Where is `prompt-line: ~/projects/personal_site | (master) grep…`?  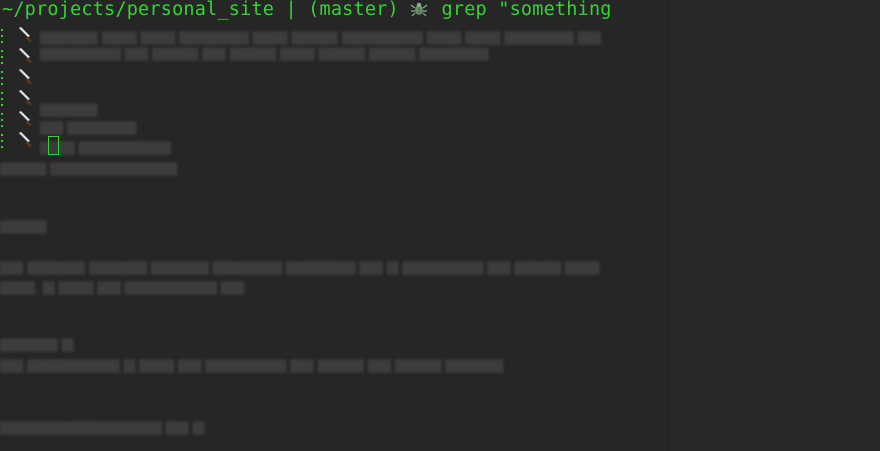
prompt-line: ~/projects/personal_site | (master) grep… is located at coordinates (307, 11).